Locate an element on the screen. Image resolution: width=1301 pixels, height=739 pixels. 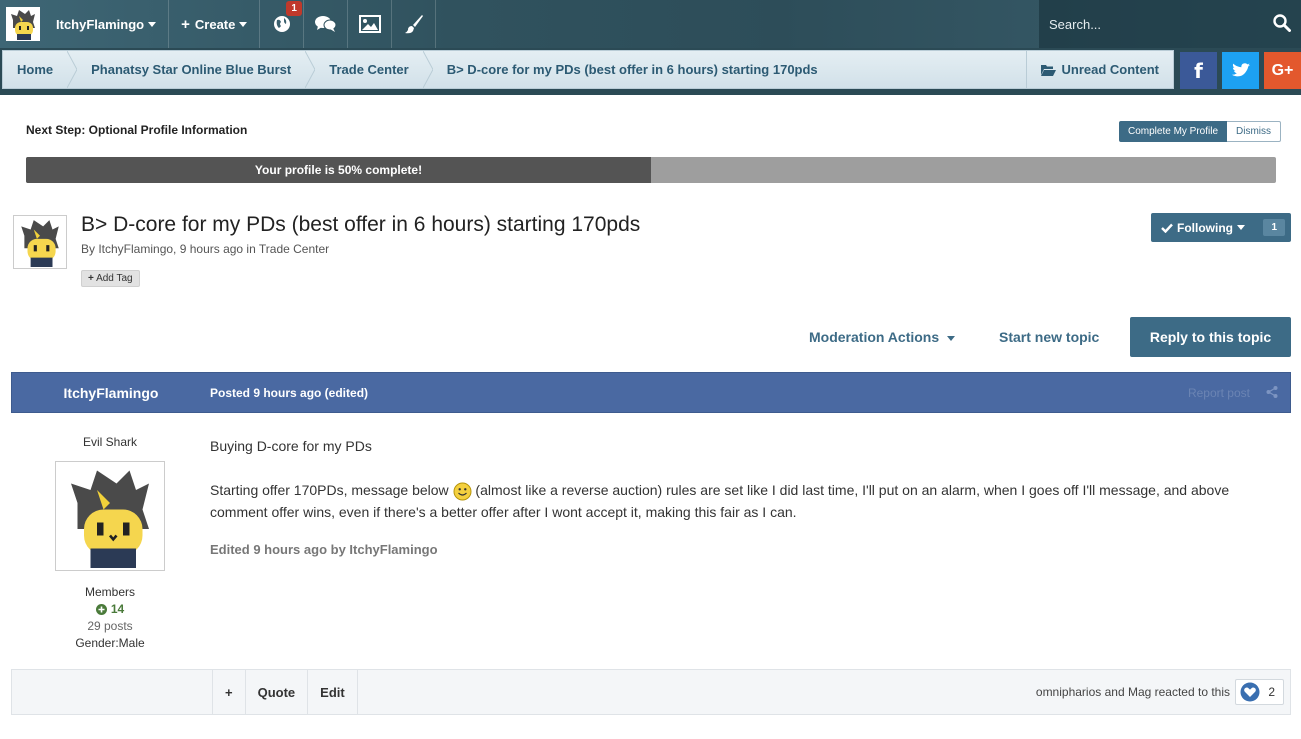
gallery-button is located at coordinates (370, 24).